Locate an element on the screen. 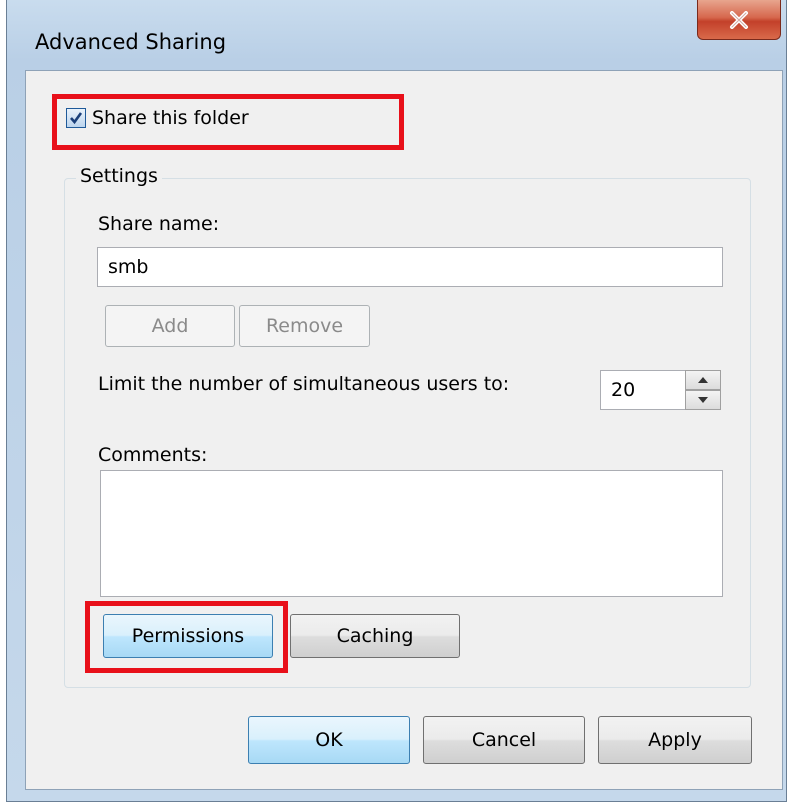  limit-users-input: 20 is located at coordinates (643, 390).